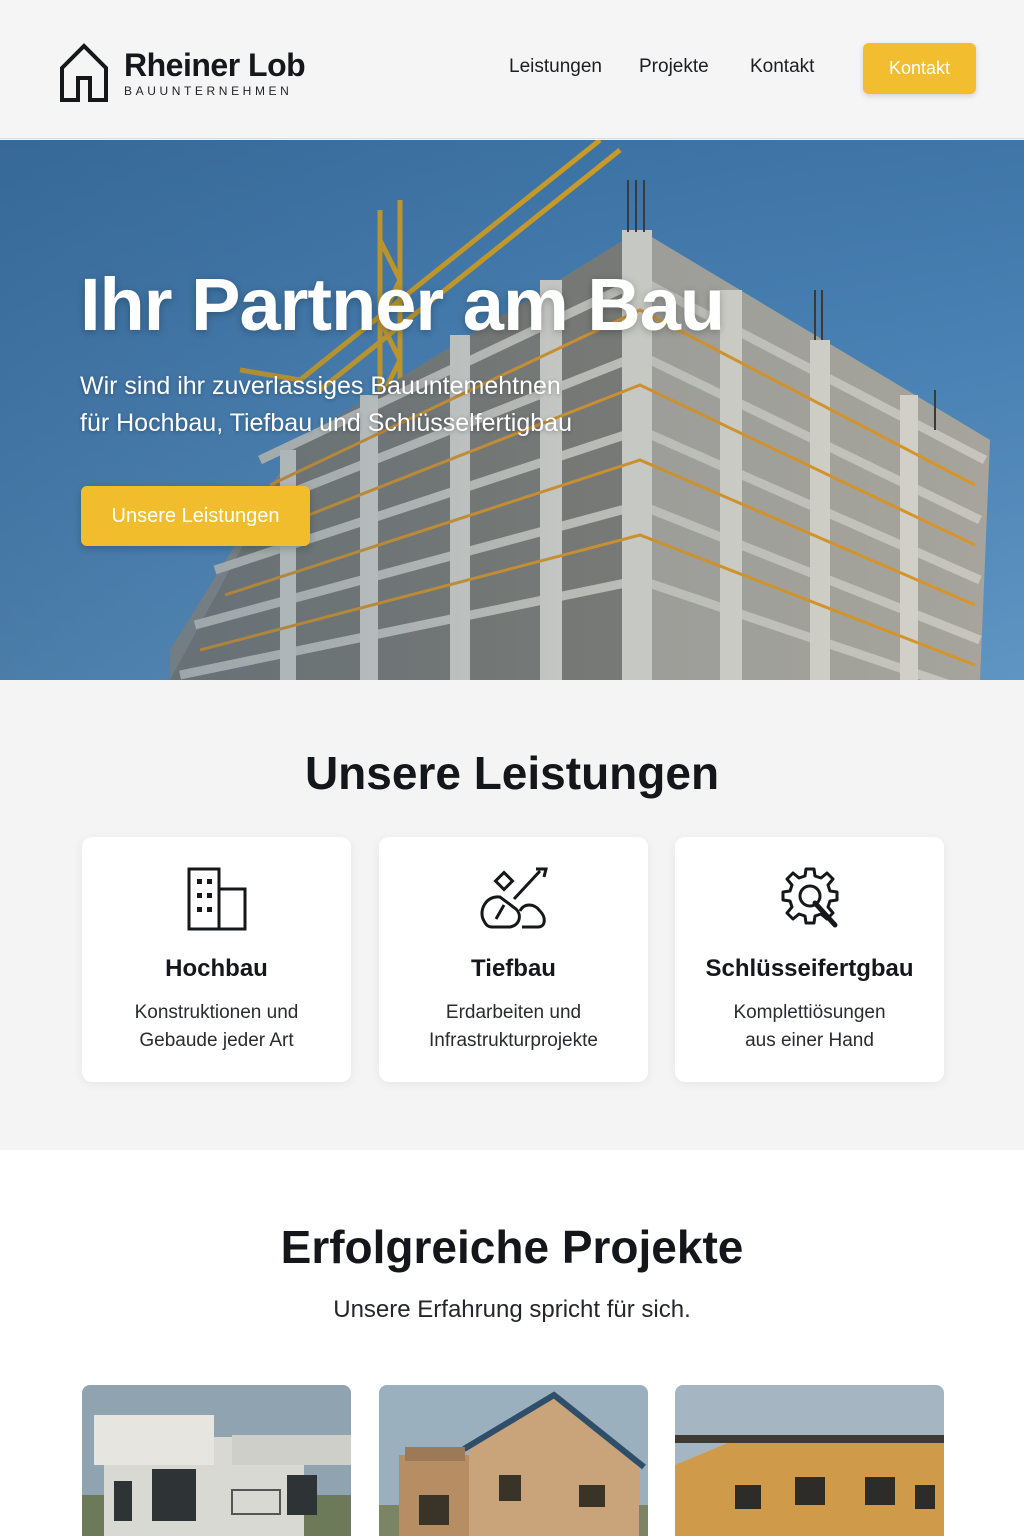 This screenshot has height=1536, width=1024. What do you see at coordinates (512, 773) in the screenshot?
I see `services-title: Unsere Leistungen` at bounding box center [512, 773].